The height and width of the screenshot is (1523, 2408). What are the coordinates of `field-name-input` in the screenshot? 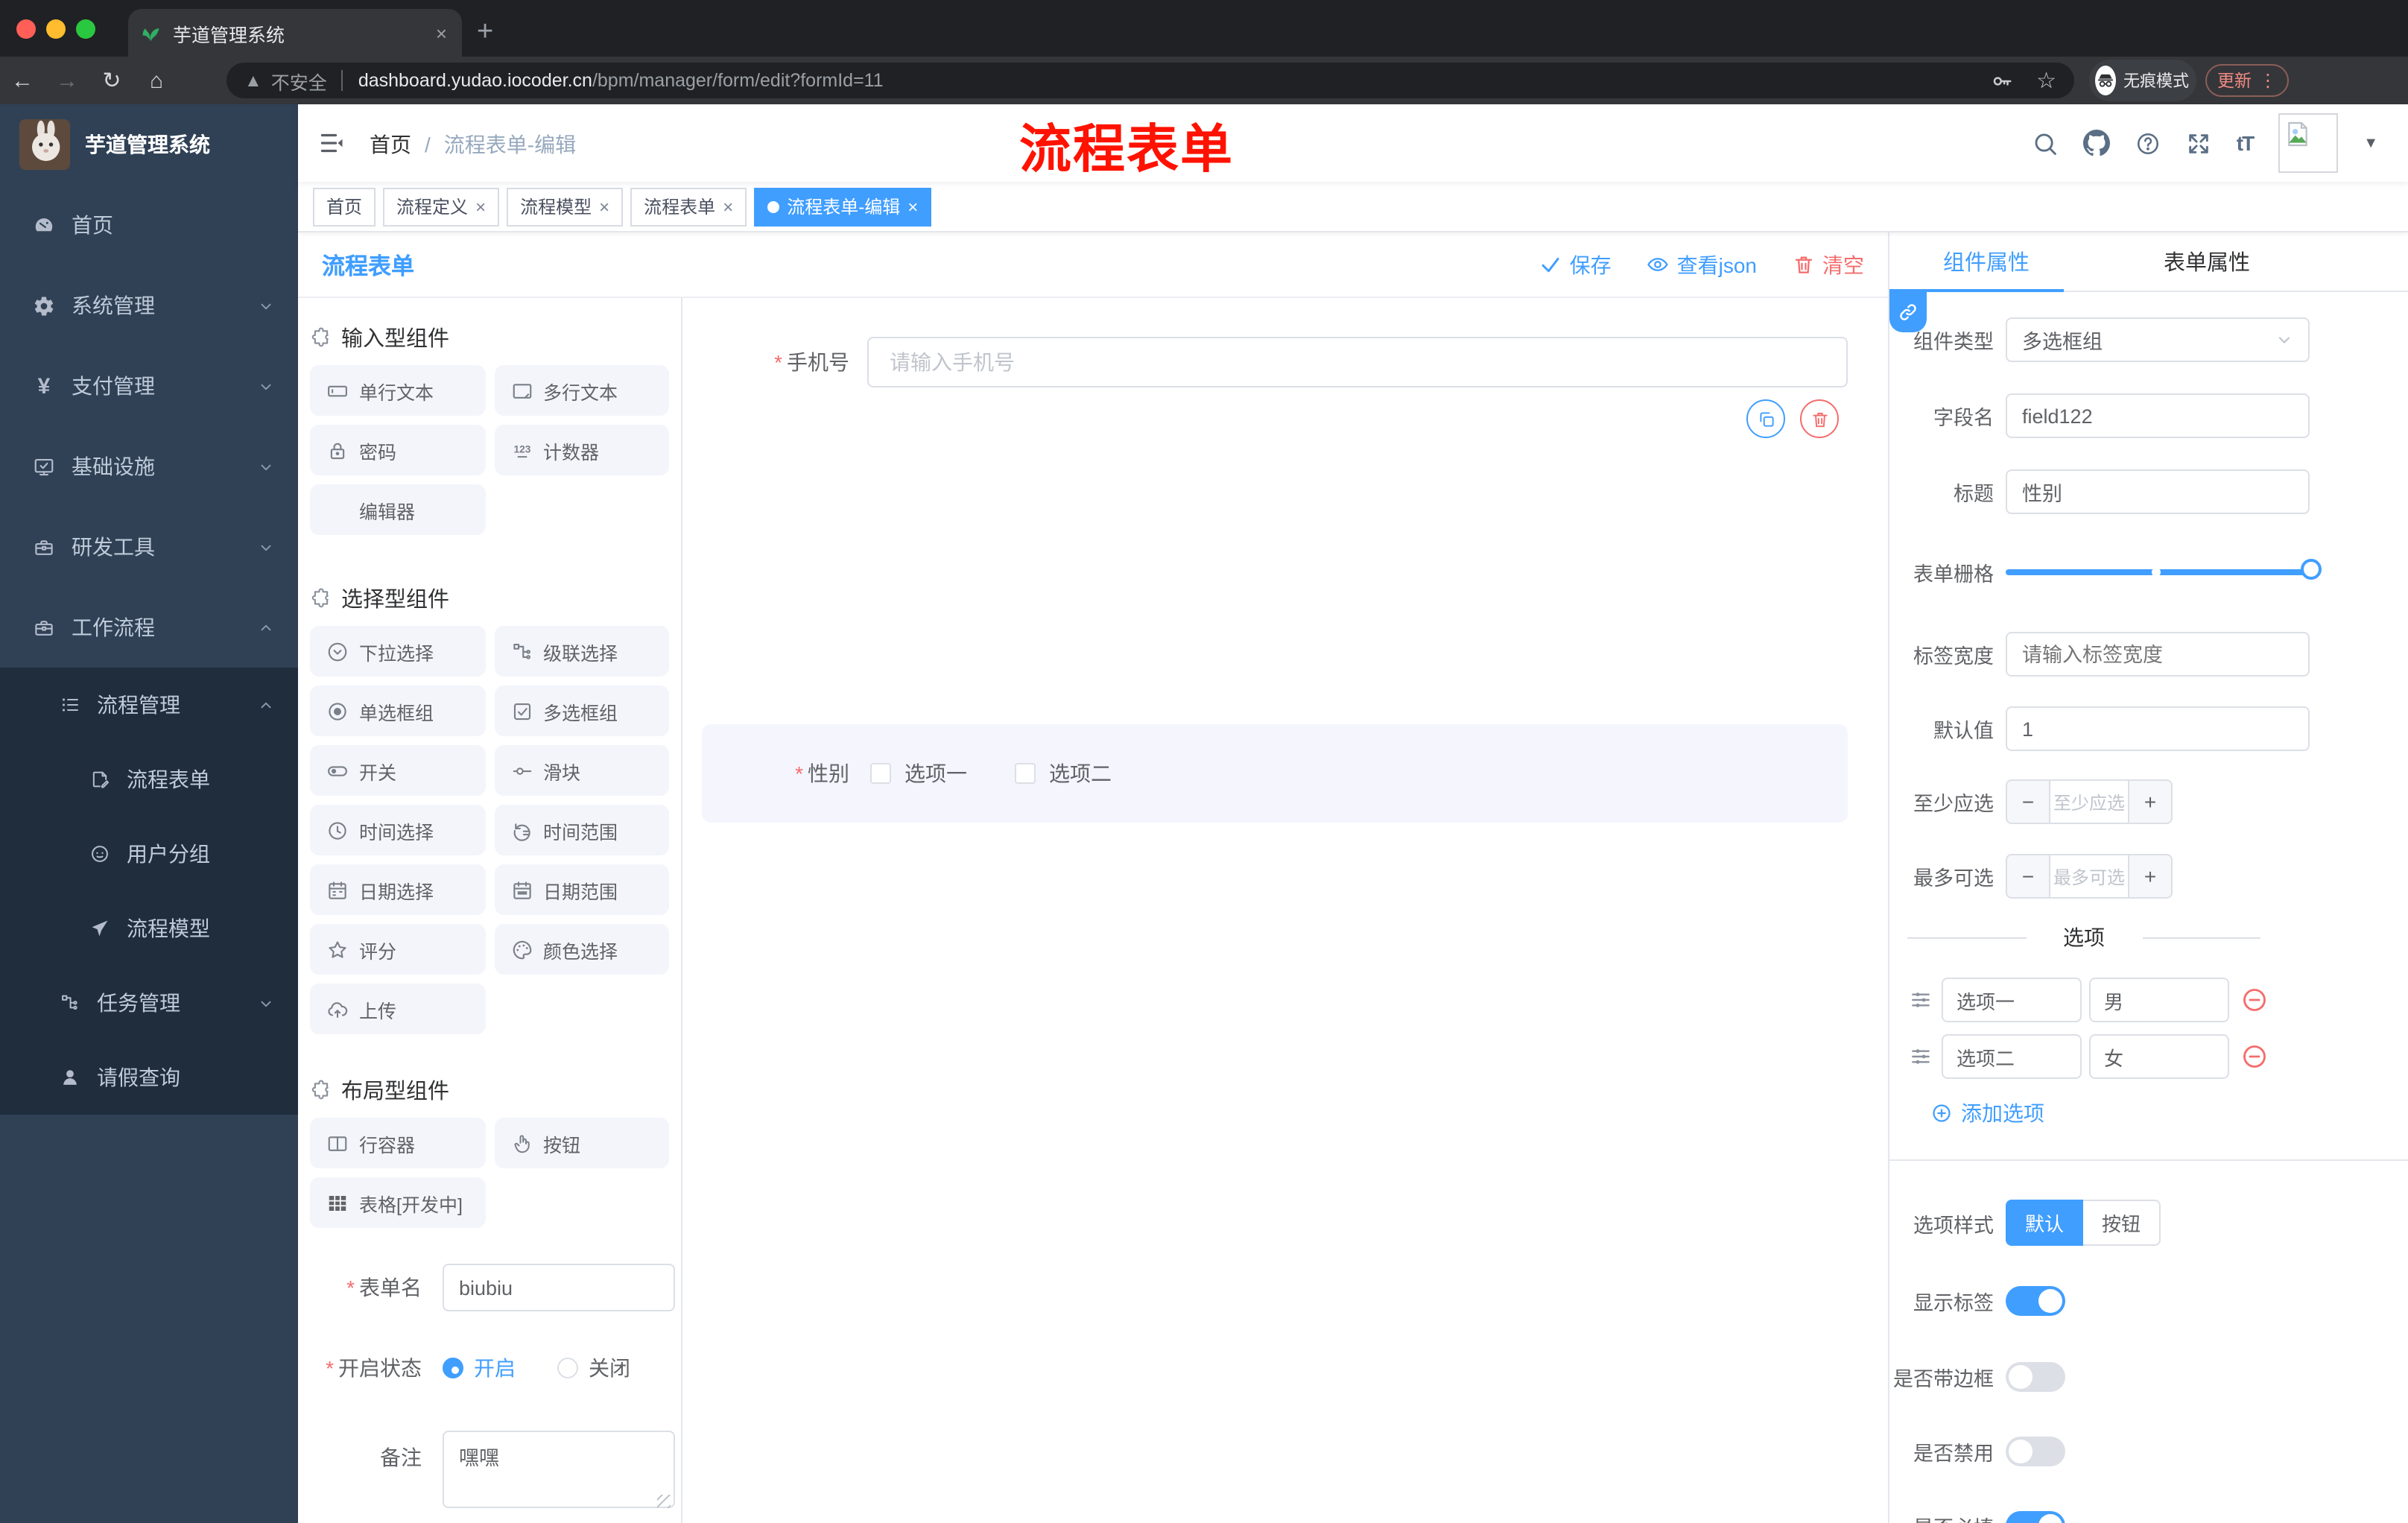 It's located at (2158, 416).